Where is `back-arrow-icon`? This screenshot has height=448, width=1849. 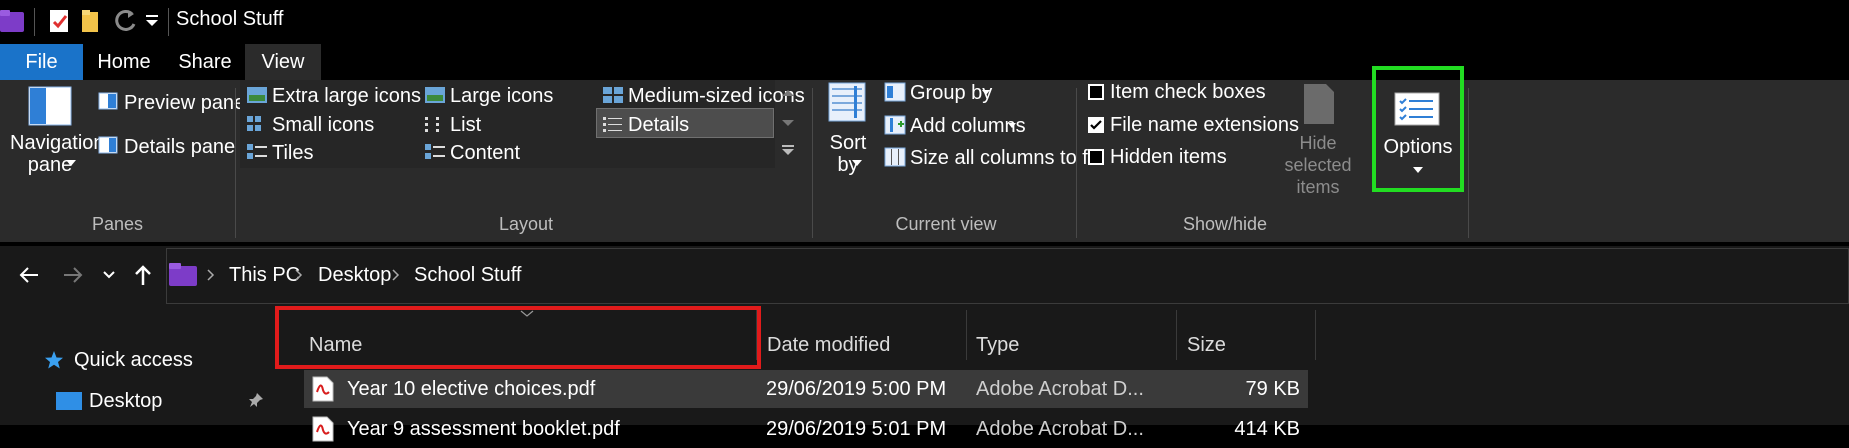 back-arrow-icon is located at coordinates (29, 275).